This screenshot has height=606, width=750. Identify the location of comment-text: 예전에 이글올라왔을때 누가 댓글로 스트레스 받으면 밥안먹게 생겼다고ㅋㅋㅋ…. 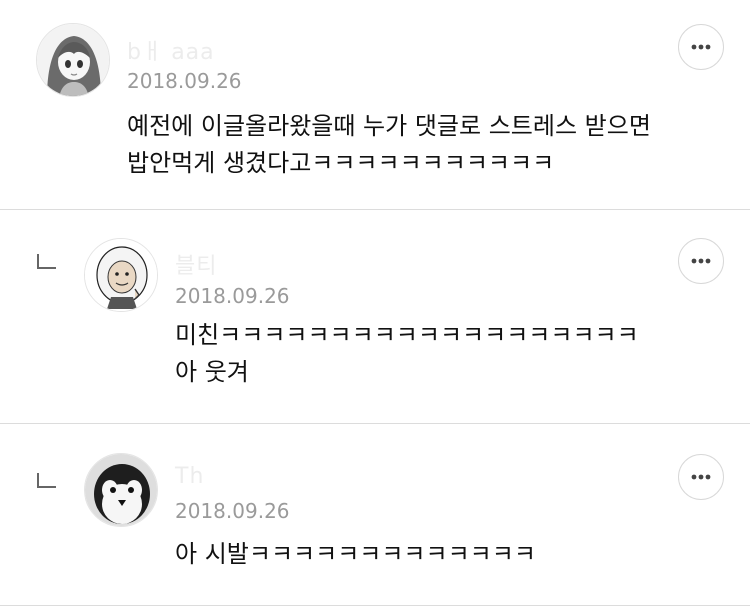
(389, 145).